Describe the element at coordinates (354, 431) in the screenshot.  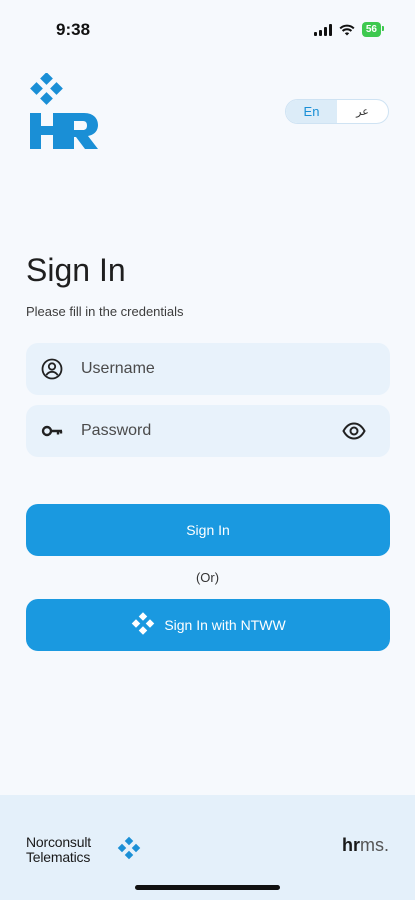
I see `eye-icon` at that location.